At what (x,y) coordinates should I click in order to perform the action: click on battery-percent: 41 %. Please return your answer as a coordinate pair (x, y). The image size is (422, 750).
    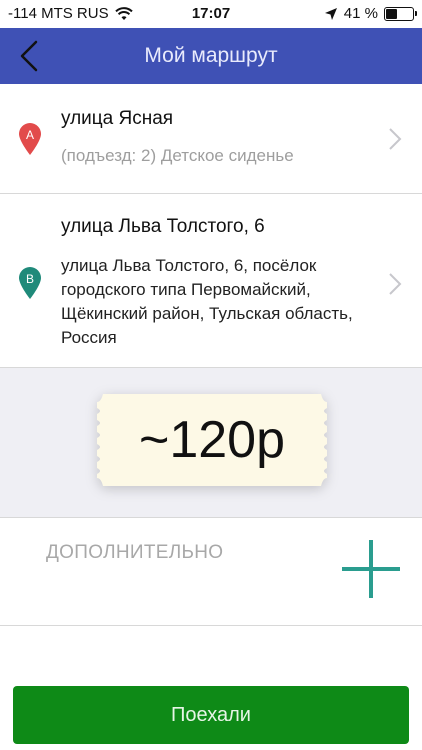
    Looking at the image, I should click on (360, 13).